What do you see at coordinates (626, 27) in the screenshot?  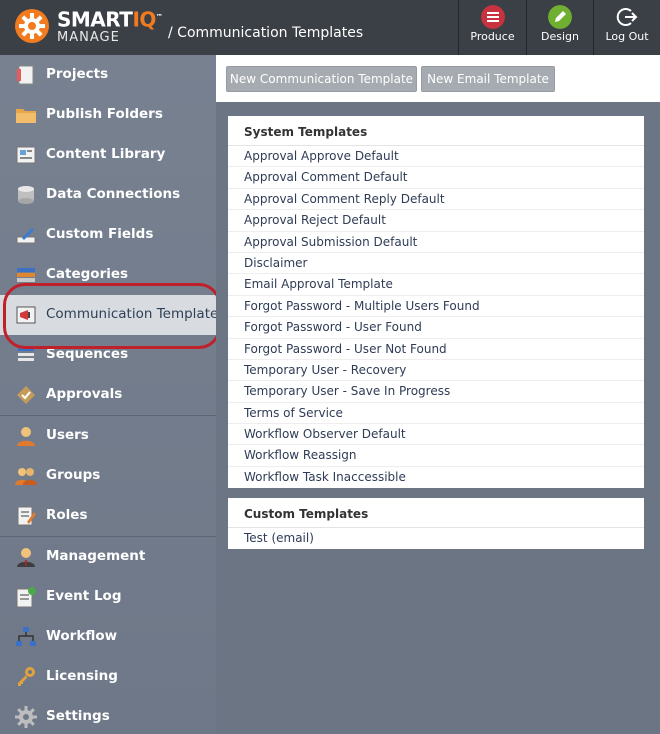 I see `logout-button: Log Out` at bounding box center [626, 27].